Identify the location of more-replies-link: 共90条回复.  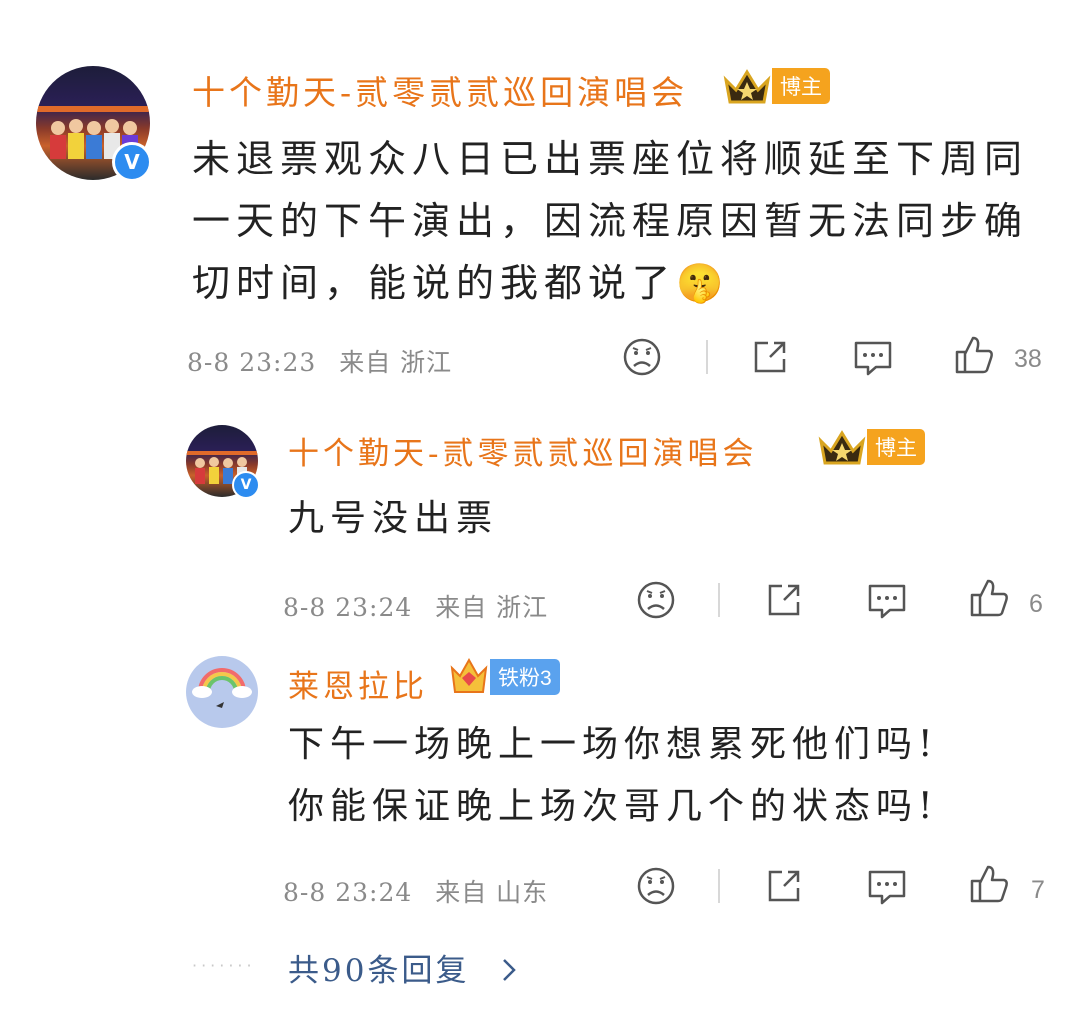
(403, 967).